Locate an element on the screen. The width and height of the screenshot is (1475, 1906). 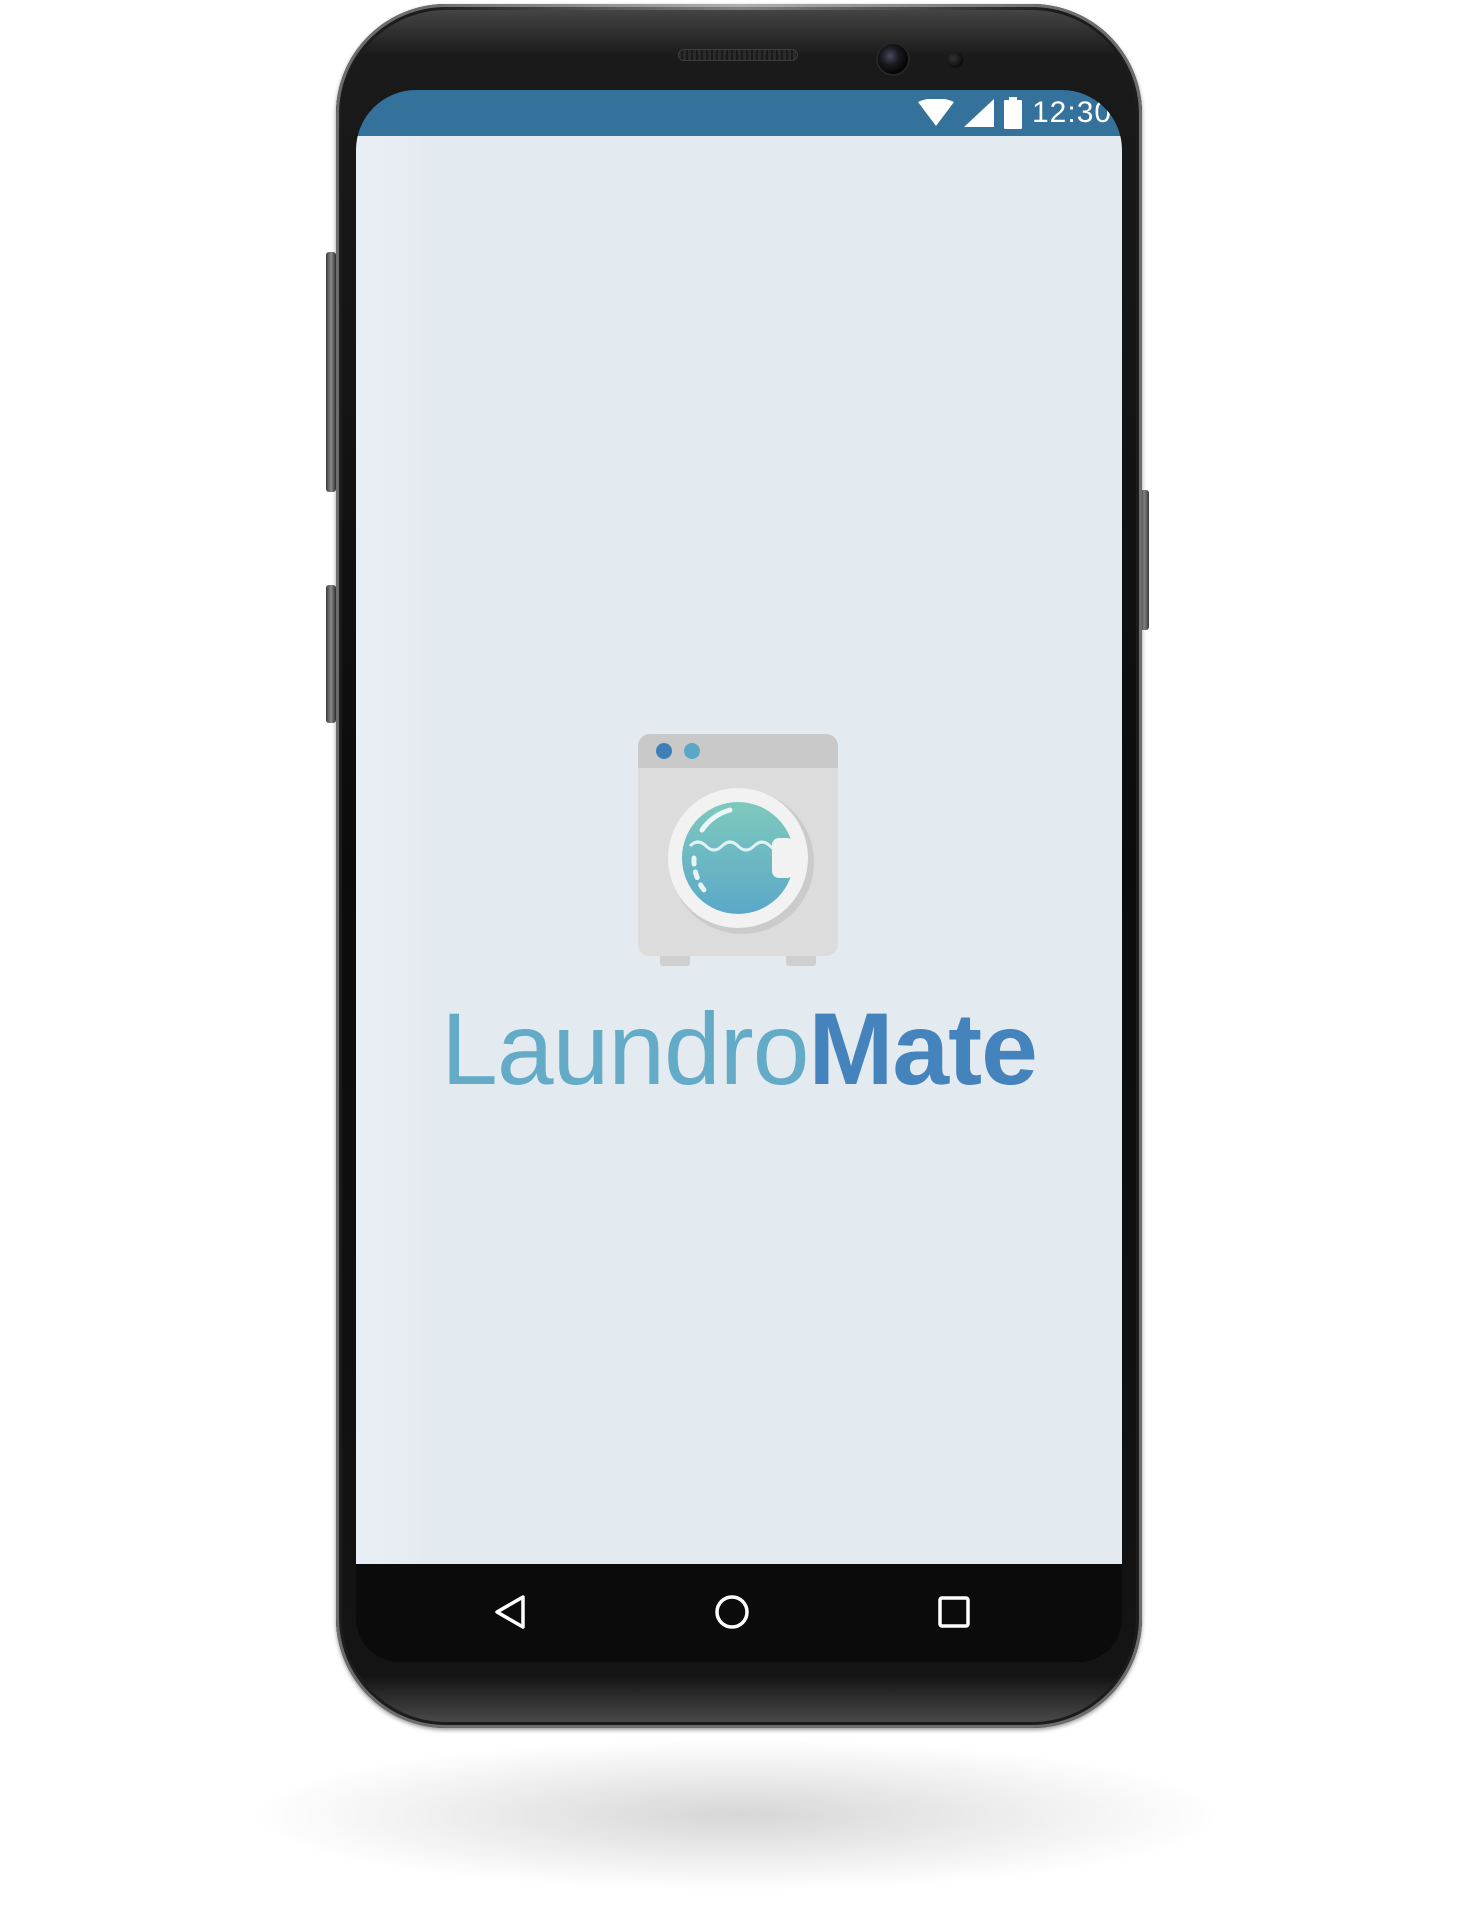
proximity-sensor is located at coordinates (955, 60).